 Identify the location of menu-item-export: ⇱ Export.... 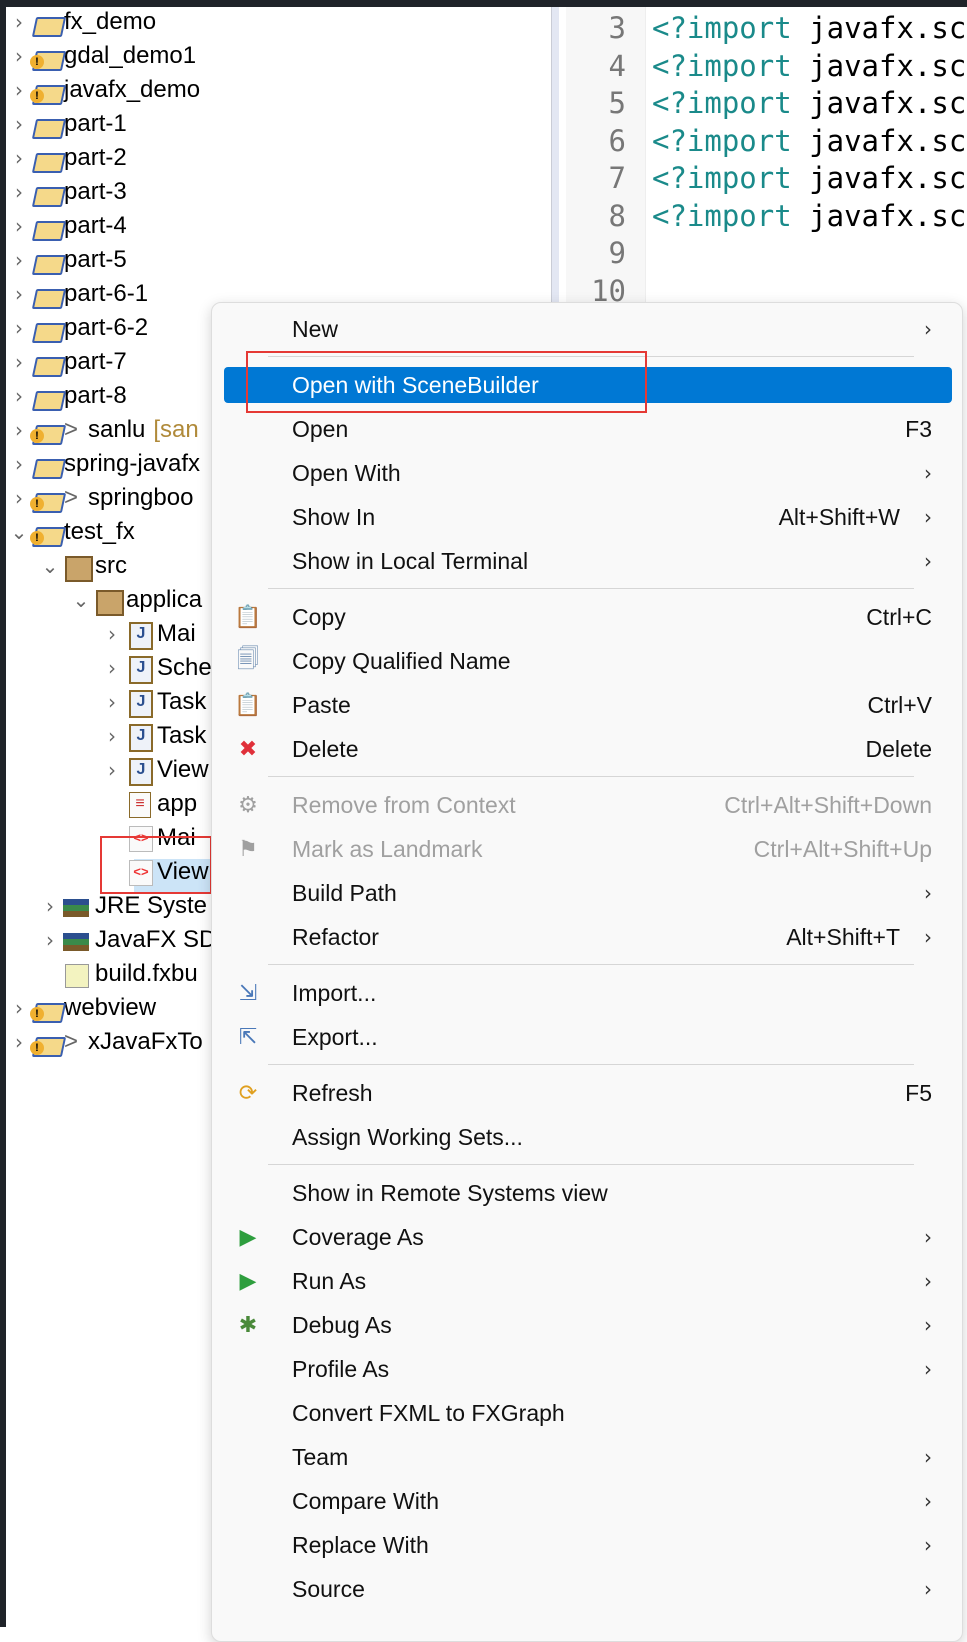
(588, 1037).